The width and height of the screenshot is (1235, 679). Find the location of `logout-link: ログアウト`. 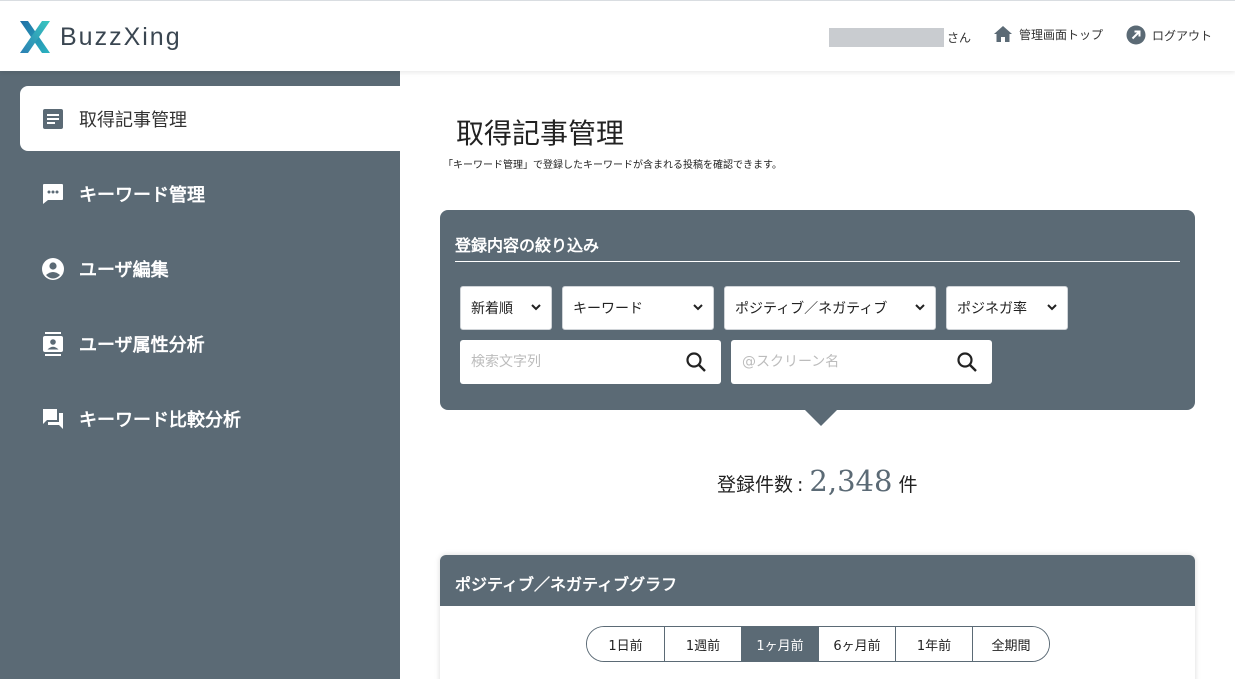

logout-link: ログアウト is located at coordinates (1169, 35).